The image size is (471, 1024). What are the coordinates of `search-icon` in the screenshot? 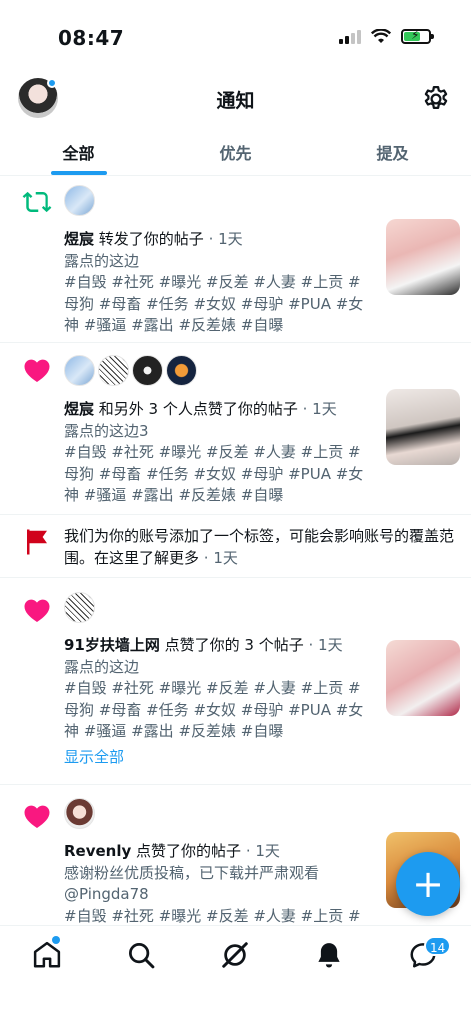 It's located at (141, 955).